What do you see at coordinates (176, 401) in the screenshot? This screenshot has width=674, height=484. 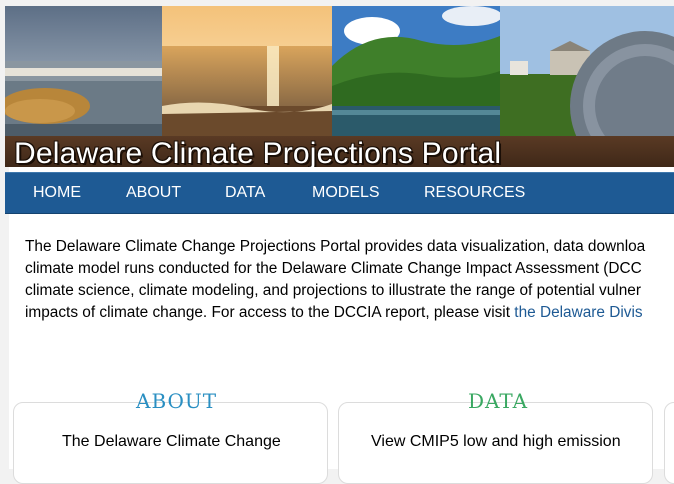 I see `about-card-title: ABOUT` at bounding box center [176, 401].